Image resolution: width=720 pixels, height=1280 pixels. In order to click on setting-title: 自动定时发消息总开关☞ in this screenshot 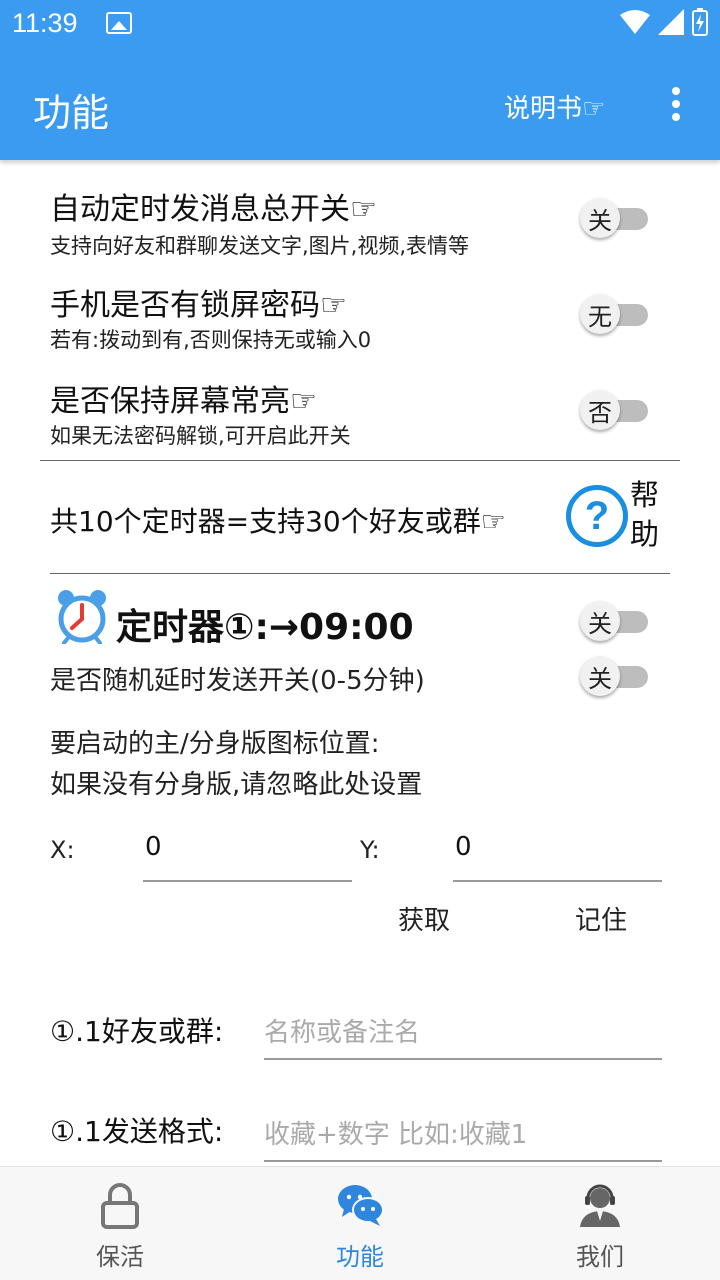, I will do `click(213, 209)`.